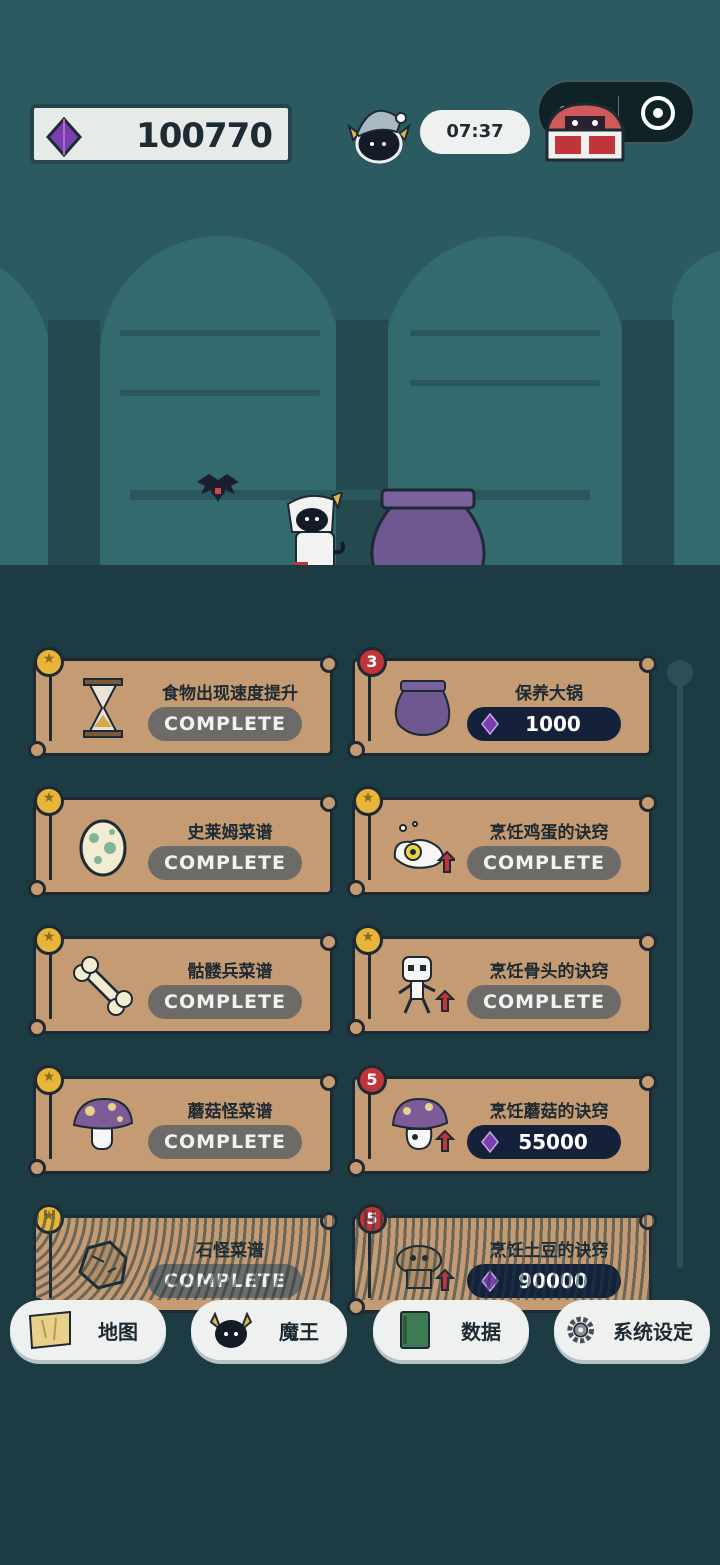  Describe the element at coordinates (183, 1260) in the screenshot. I see `upgrade-card: 石怪菜谱 COMPLETE` at that location.